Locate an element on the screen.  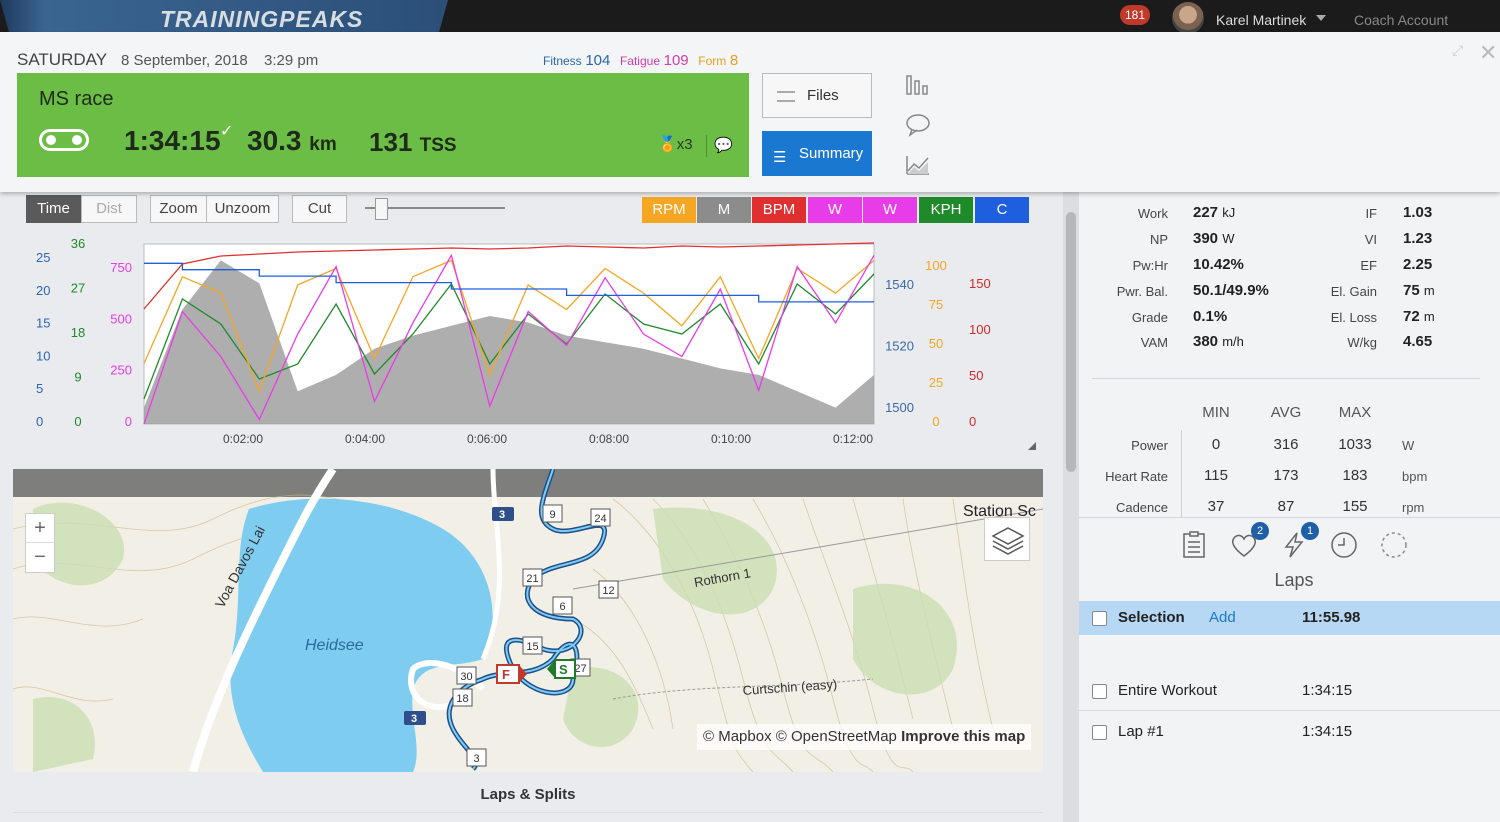
channel-toggle-w: W is located at coordinates (835, 210).